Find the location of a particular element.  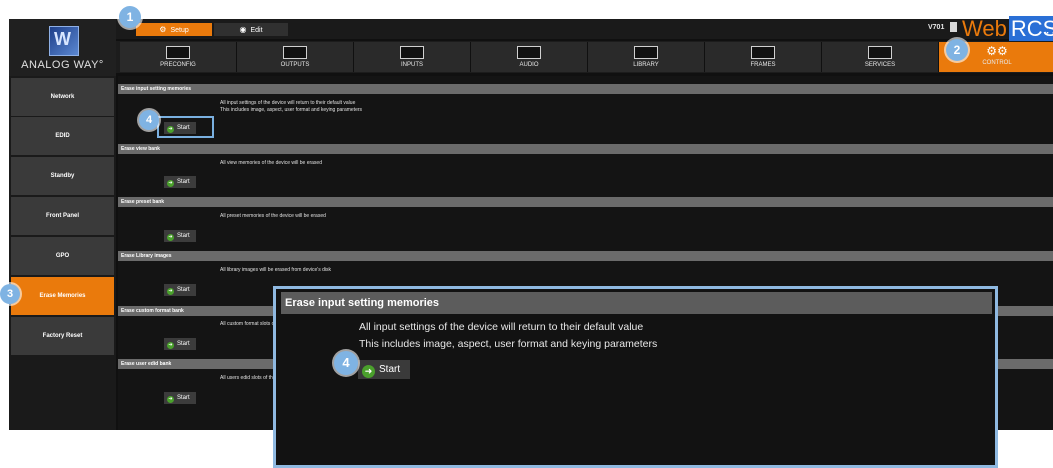

edit-label: Edit is located at coordinates (256, 30).